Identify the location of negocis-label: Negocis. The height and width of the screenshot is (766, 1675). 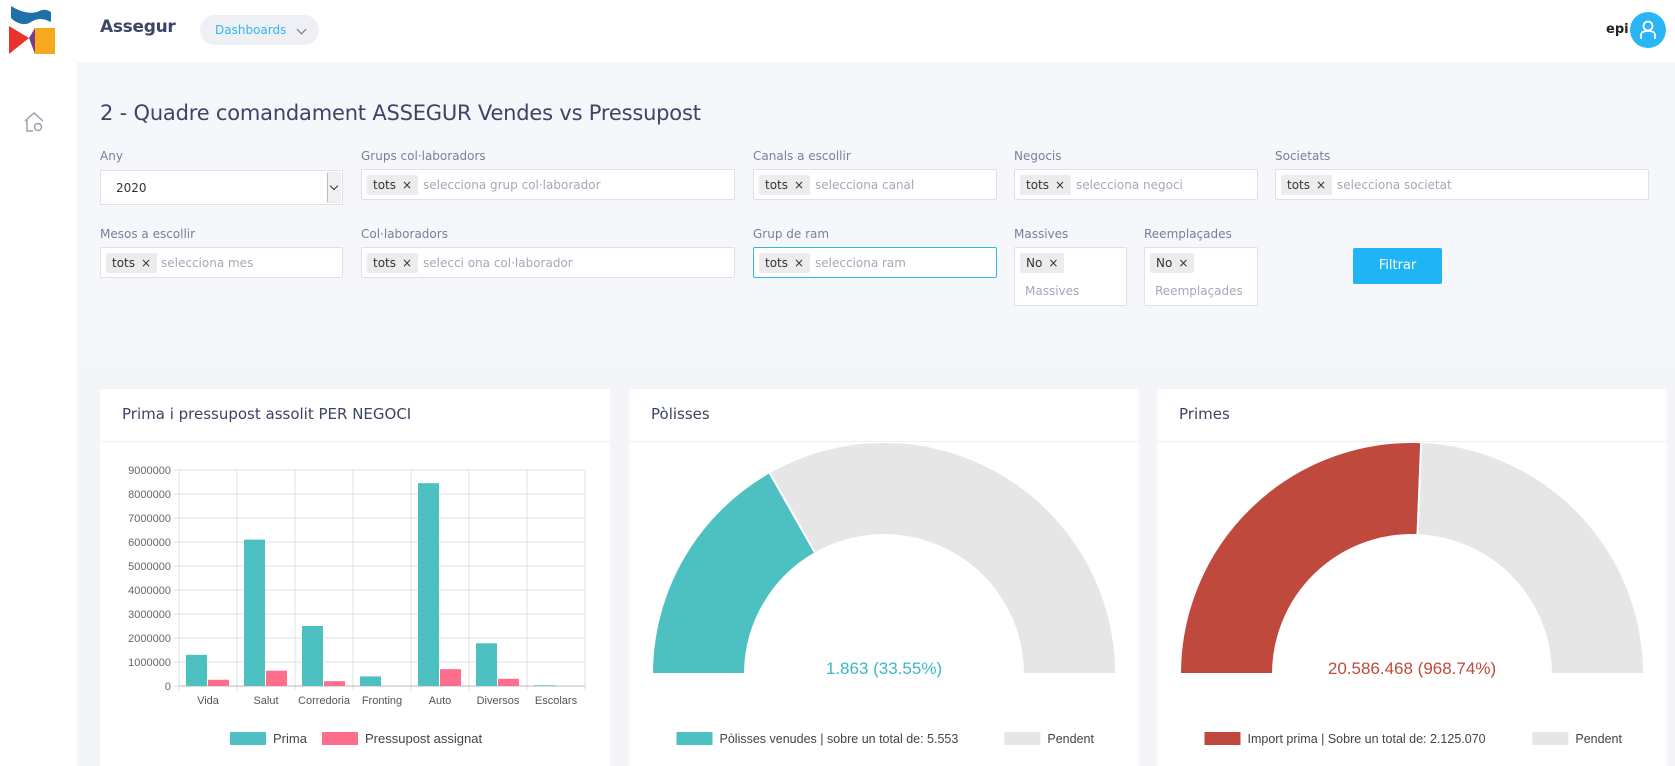
(1038, 156).